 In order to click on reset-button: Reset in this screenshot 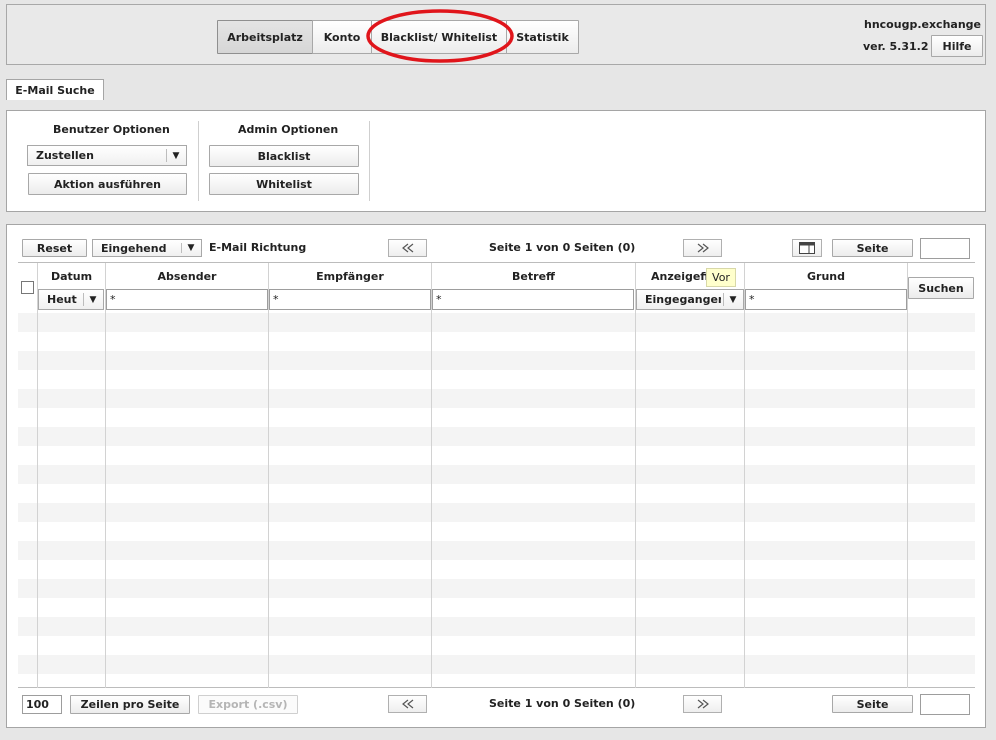, I will do `click(54, 248)`.